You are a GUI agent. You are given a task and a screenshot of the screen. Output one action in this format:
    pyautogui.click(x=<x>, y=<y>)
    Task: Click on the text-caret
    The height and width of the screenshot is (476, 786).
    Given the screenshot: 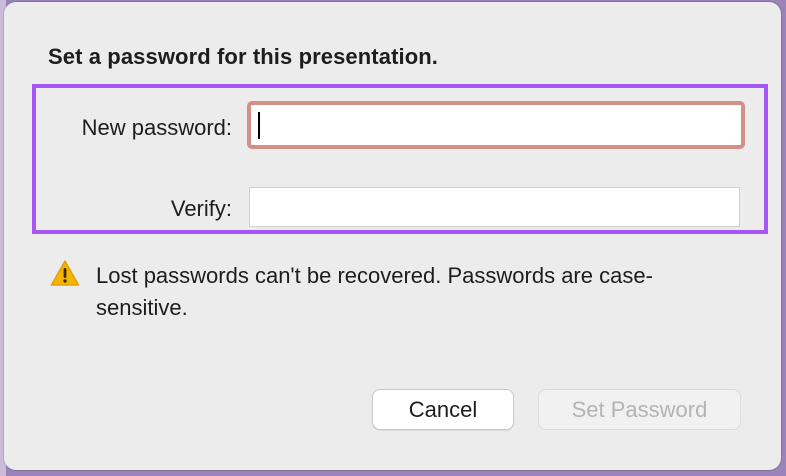 What is the action you would take?
    pyautogui.click(x=259, y=125)
    